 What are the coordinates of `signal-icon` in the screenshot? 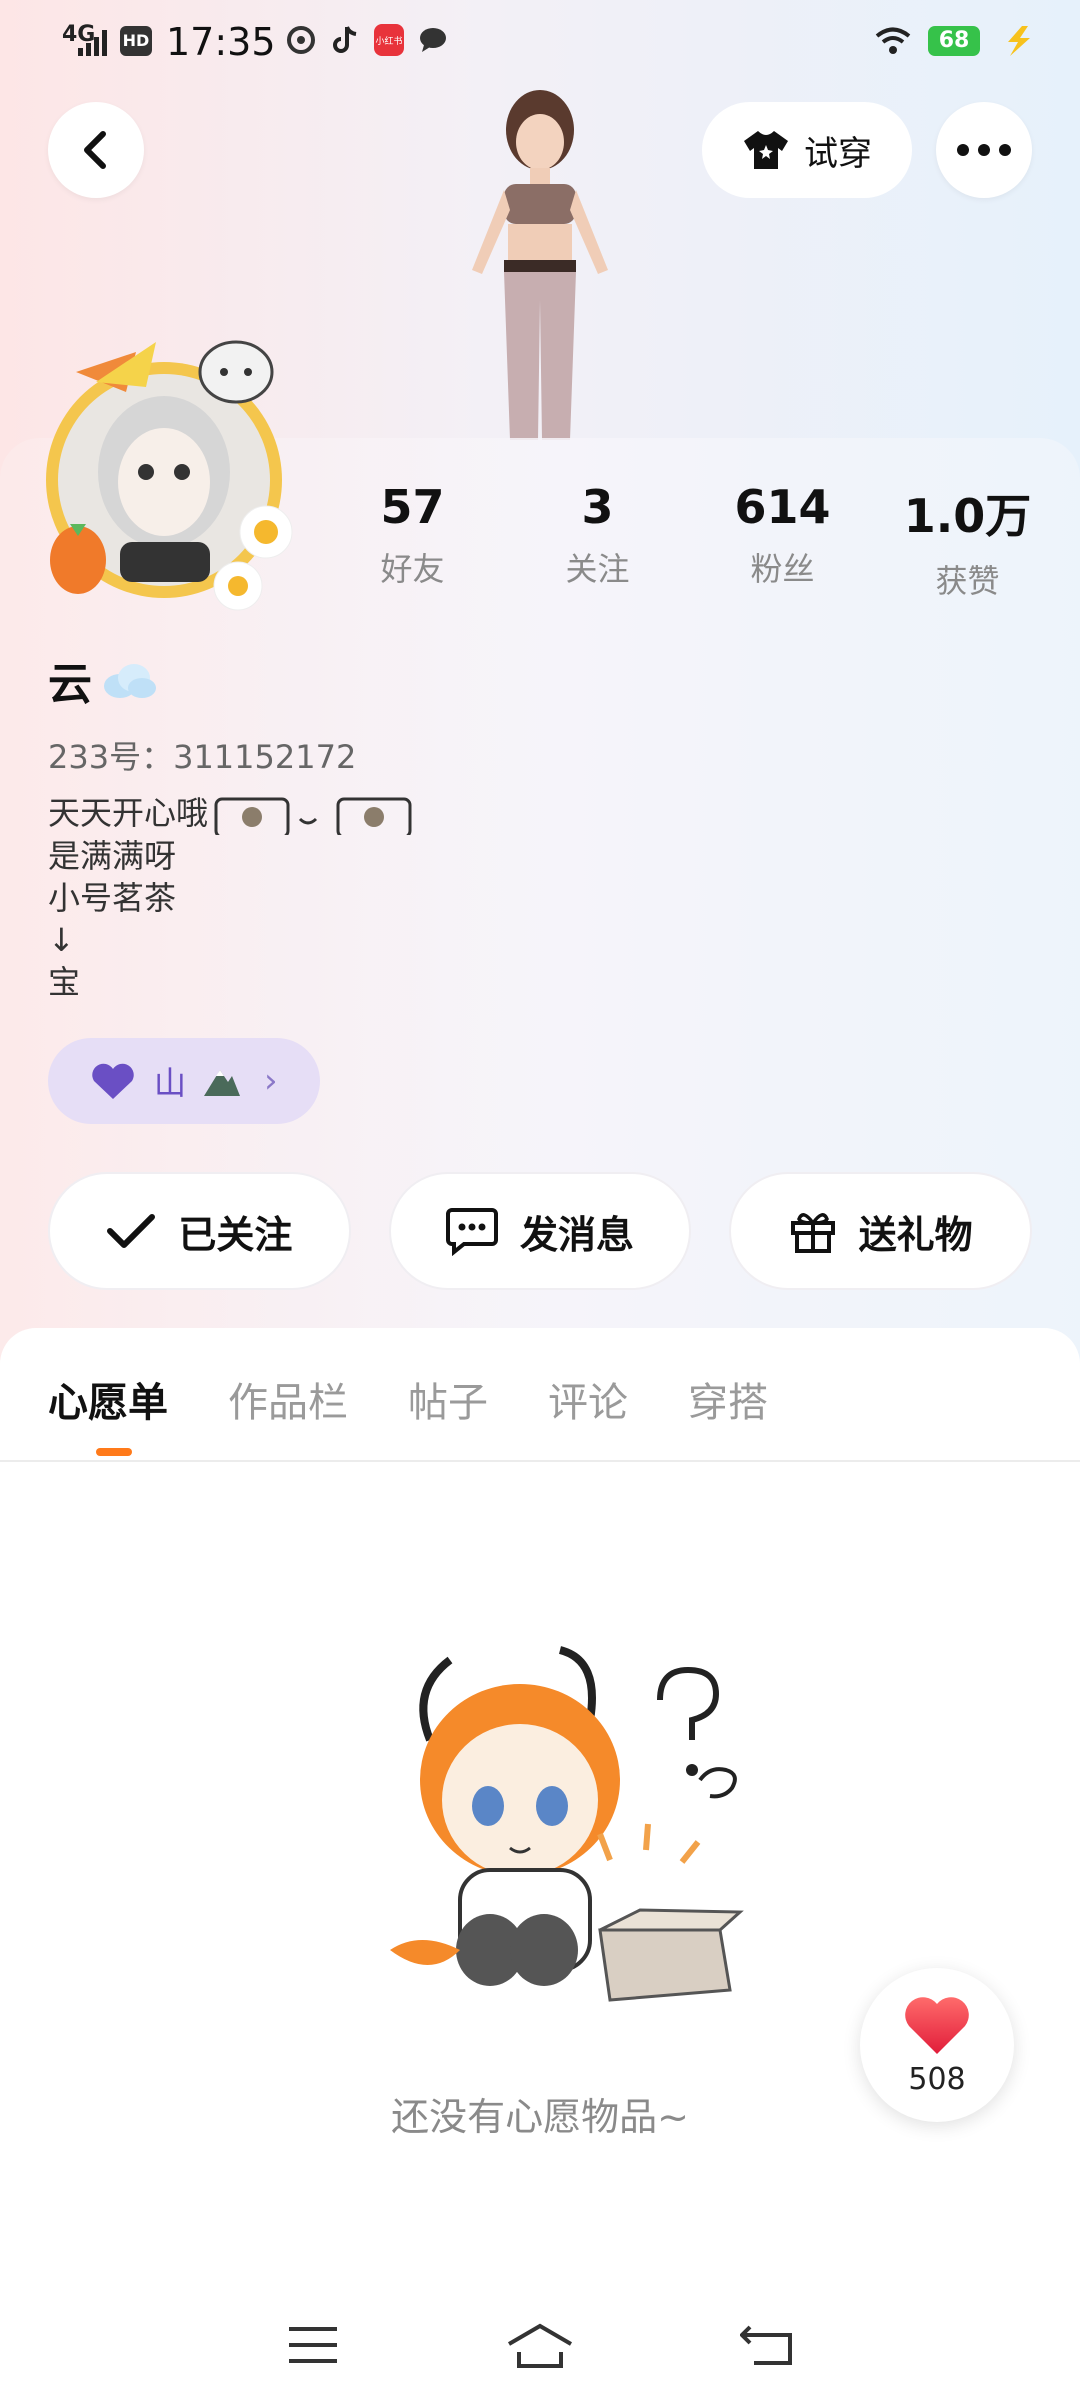 It's located at (93, 43).